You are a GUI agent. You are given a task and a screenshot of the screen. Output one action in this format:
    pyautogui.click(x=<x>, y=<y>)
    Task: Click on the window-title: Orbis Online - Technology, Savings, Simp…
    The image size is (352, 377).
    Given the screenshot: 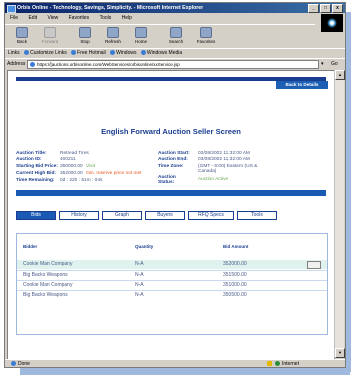 What is the action you would take?
    pyautogui.click(x=110, y=8)
    